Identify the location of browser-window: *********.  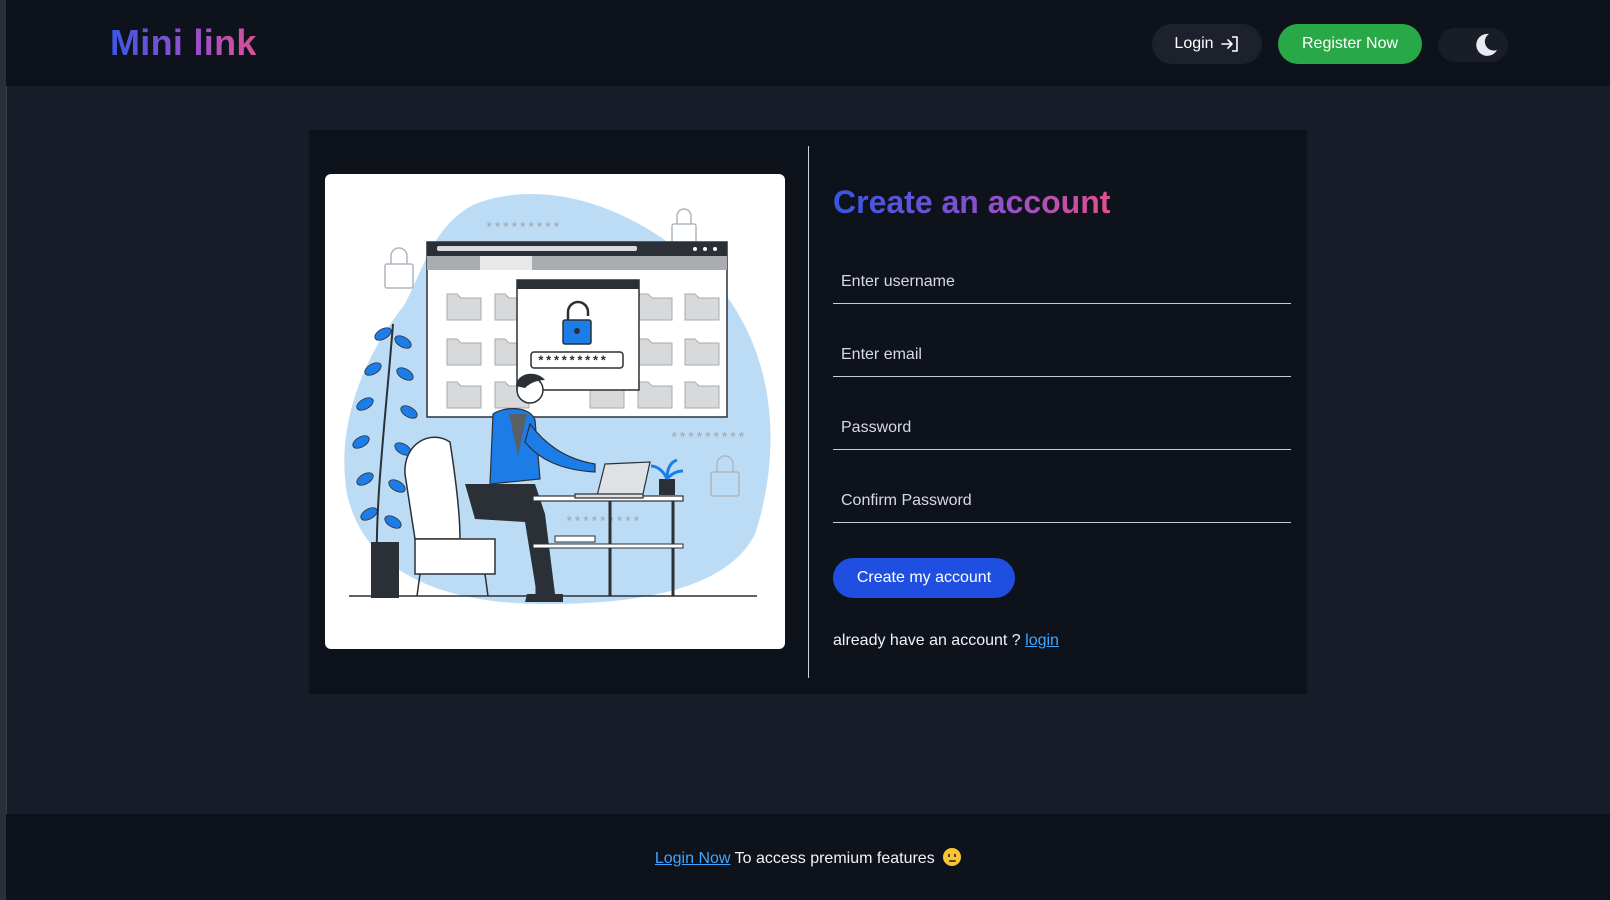
(577, 329).